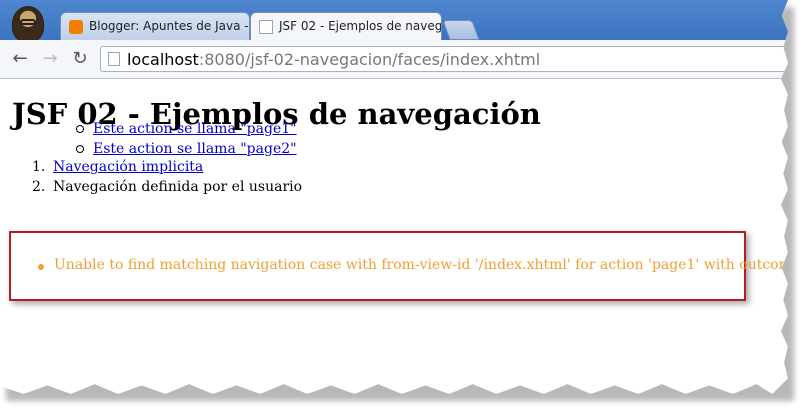 The height and width of the screenshot is (420, 807). What do you see at coordinates (39, 187) in the screenshot?
I see `list-number: 2.` at bounding box center [39, 187].